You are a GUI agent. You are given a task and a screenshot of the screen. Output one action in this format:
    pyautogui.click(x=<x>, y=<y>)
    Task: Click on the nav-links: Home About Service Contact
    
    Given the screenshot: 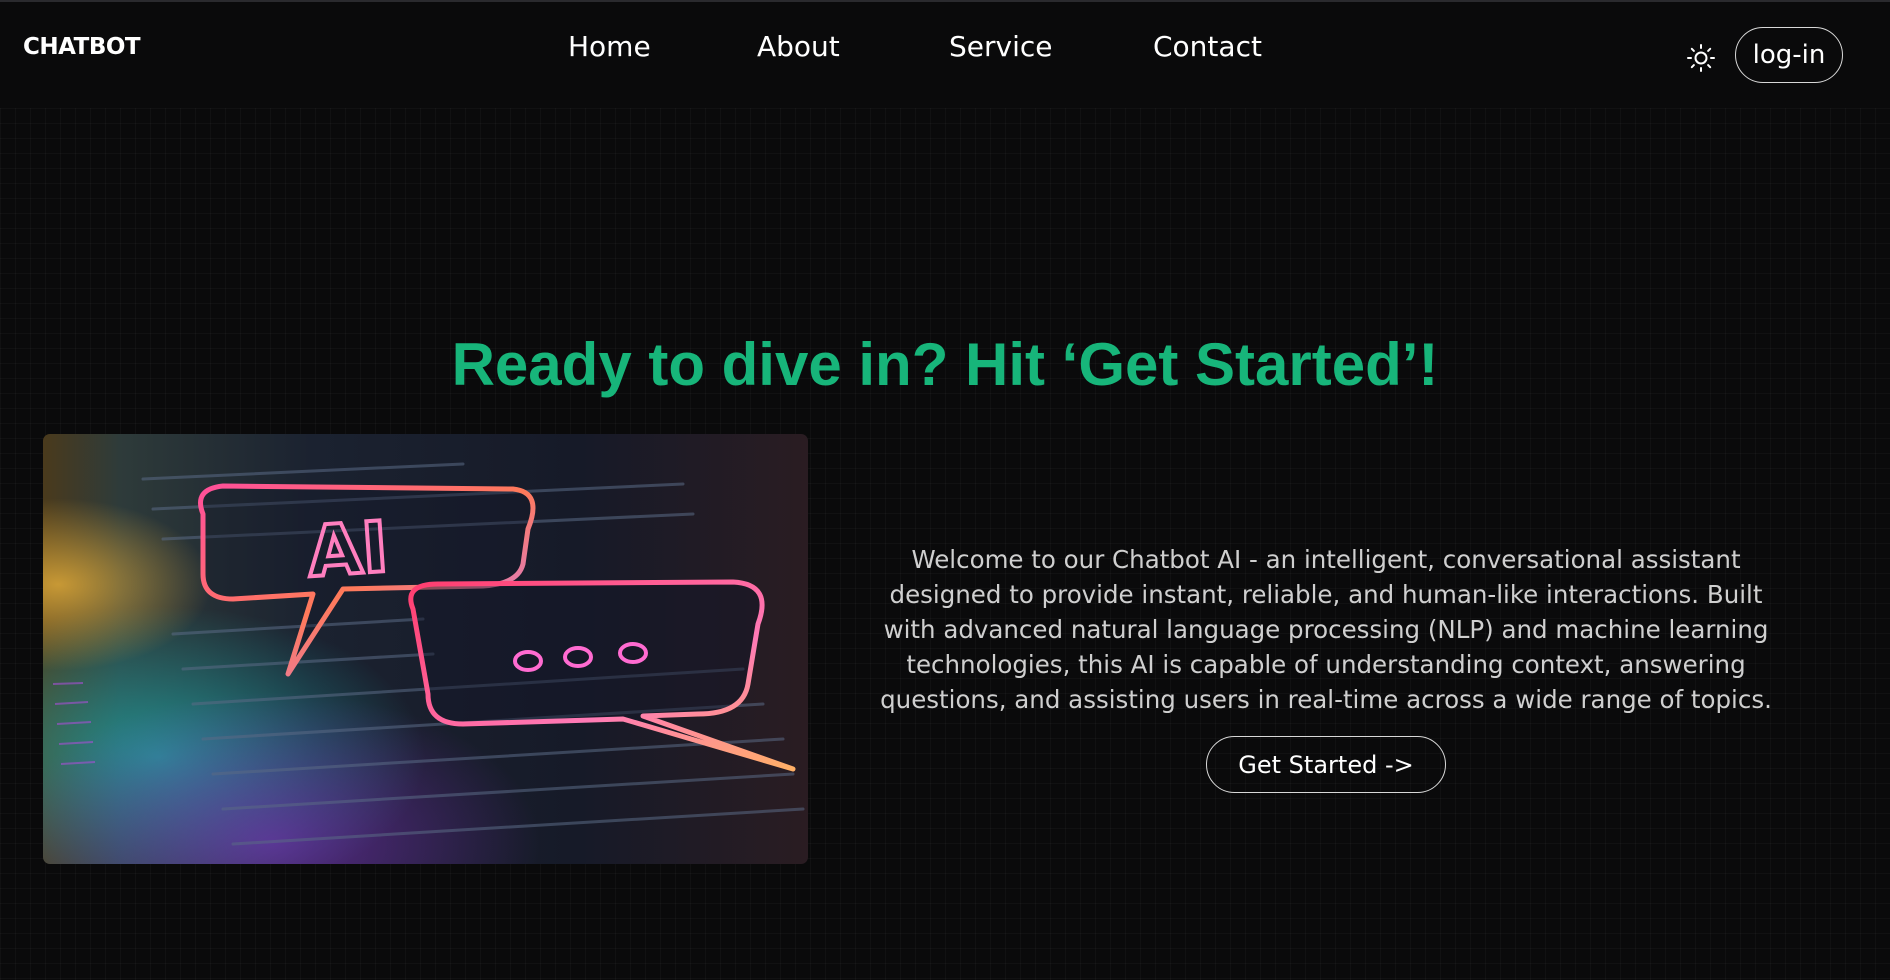 What is the action you would take?
    pyautogui.click(x=945, y=50)
    